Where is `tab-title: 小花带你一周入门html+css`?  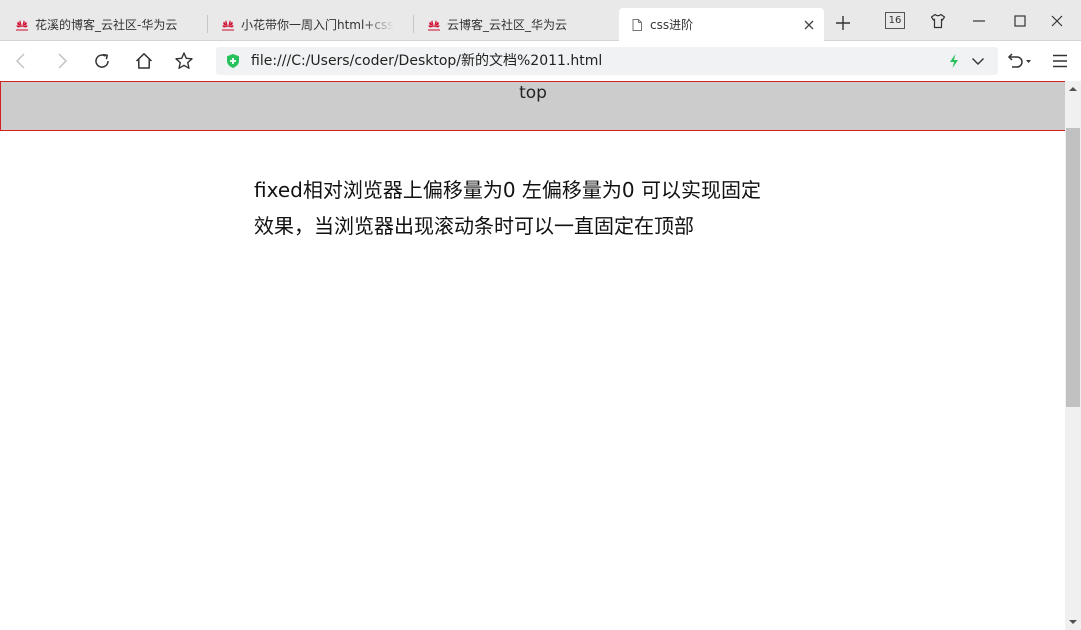
tab-title: 小花带你一周入门html+css is located at coordinates (317, 25).